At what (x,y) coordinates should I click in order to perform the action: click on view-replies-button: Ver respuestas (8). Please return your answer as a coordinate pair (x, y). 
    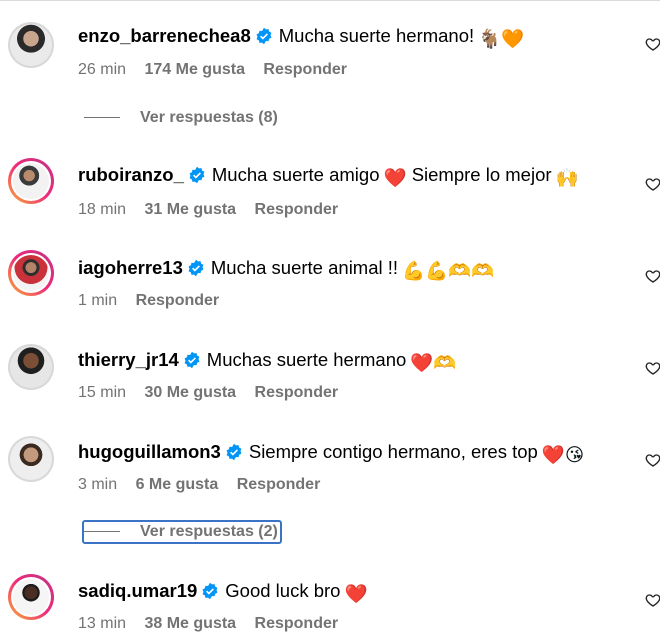
    Looking at the image, I should click on (181, 118).